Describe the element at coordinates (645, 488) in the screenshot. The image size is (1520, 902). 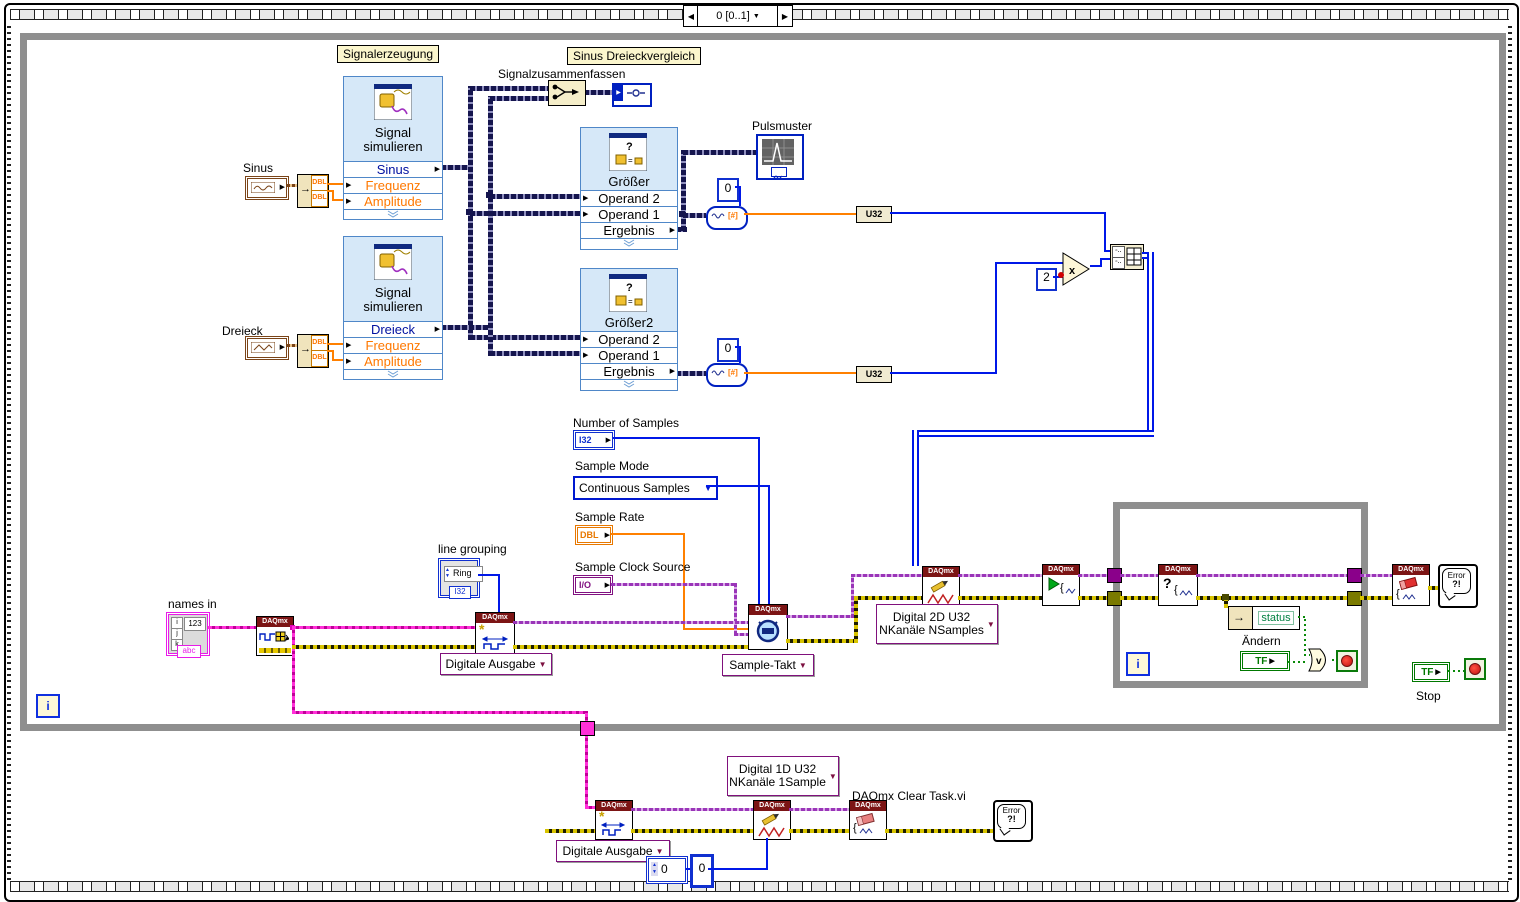
I see `sample-mode-dropdown: Continuous Samples ▼` at that location.